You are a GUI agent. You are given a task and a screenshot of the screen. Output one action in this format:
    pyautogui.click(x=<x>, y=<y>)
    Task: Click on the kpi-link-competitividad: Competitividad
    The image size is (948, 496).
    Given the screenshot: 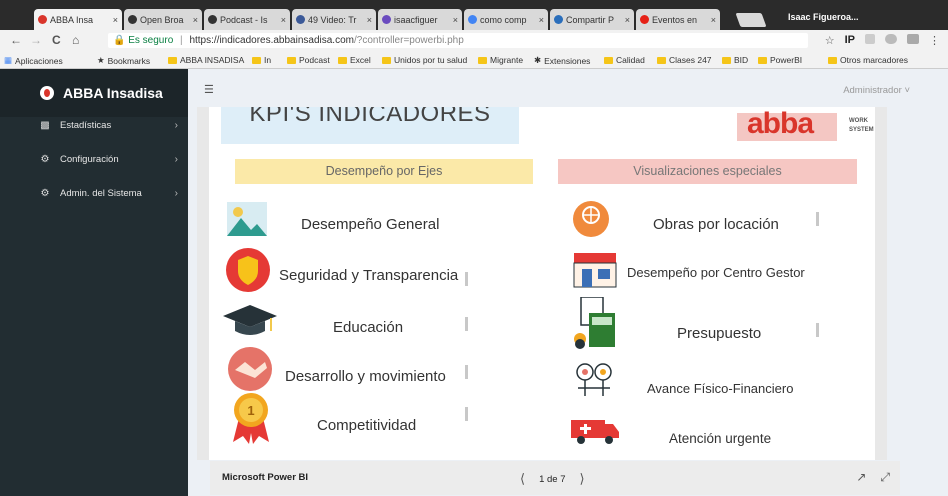 What is the action you would take?
    pyautogui.click(x=366, y=425)
    